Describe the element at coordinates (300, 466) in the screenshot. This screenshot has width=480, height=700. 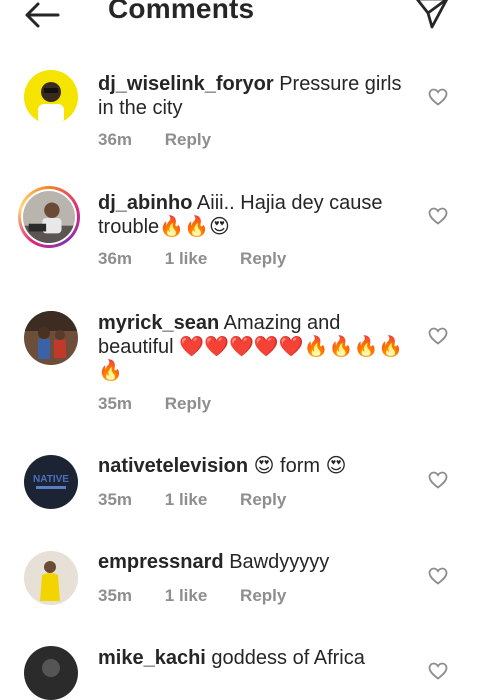
I see `comment-text: 😍 form 😍` at that location.